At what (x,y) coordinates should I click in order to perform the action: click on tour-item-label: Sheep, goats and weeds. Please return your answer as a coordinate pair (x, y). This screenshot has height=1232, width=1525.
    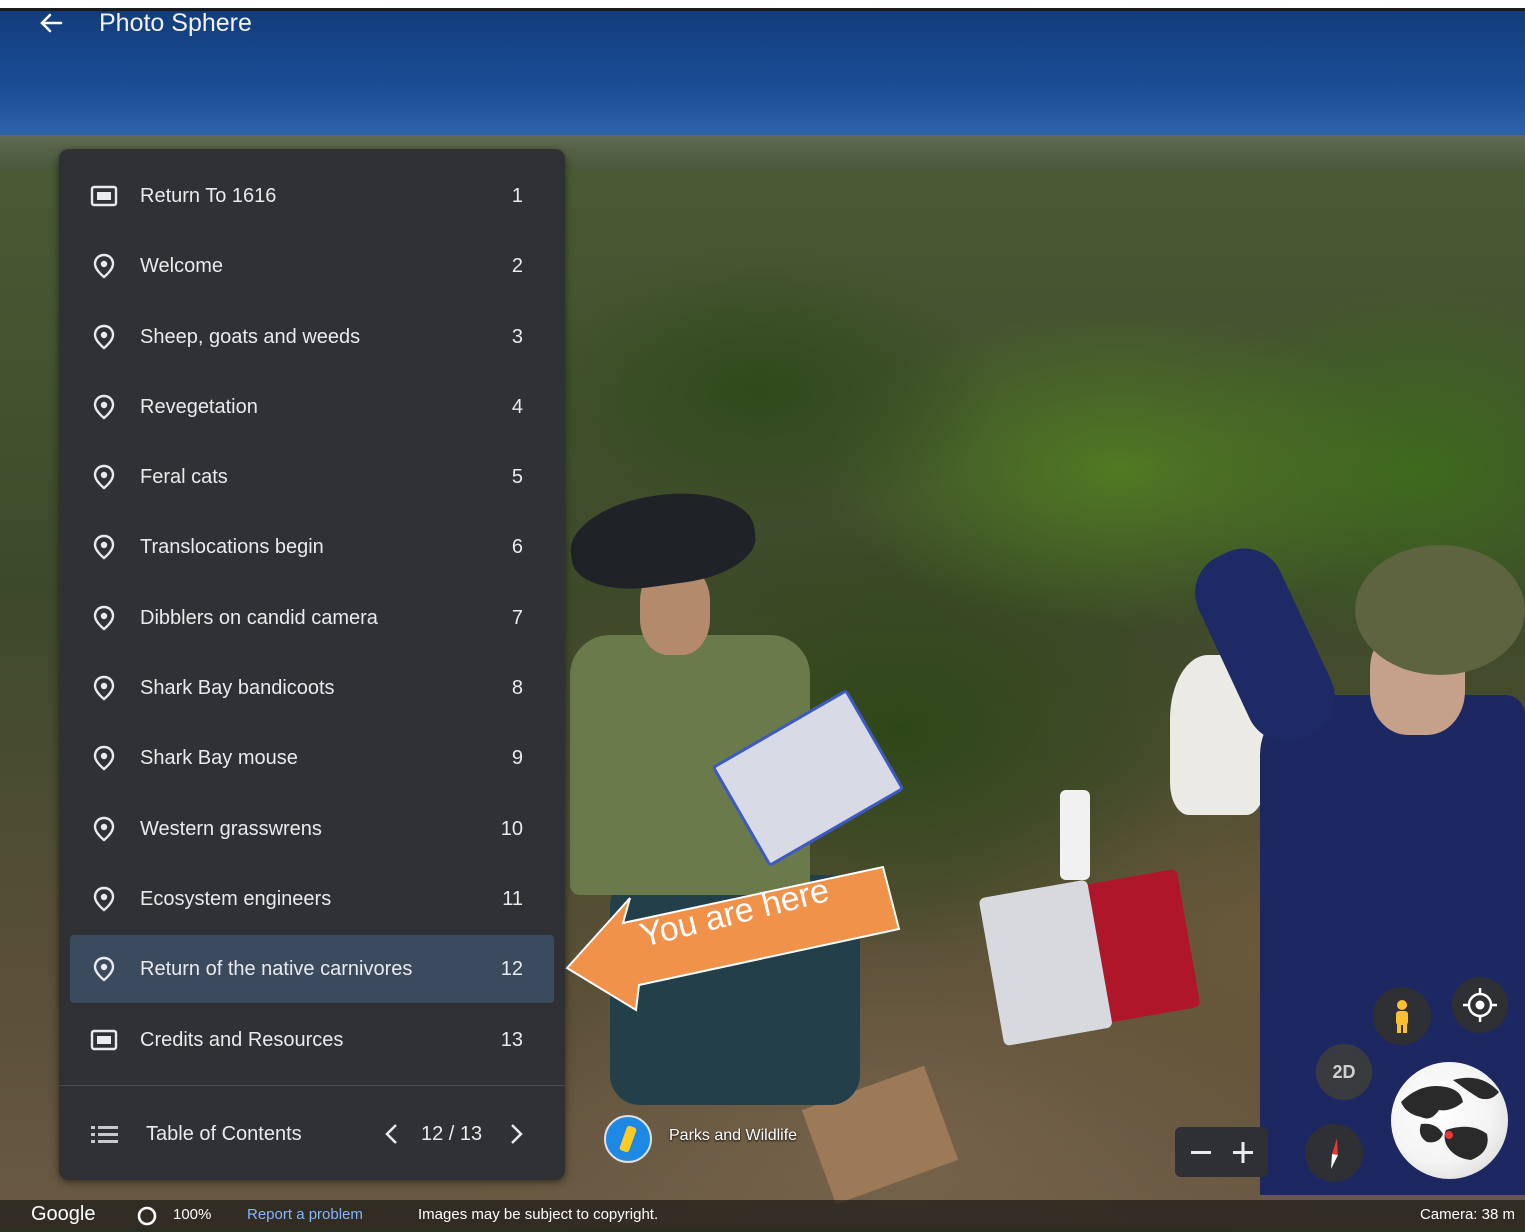
    Looking at the image, I should click on (250, 336).